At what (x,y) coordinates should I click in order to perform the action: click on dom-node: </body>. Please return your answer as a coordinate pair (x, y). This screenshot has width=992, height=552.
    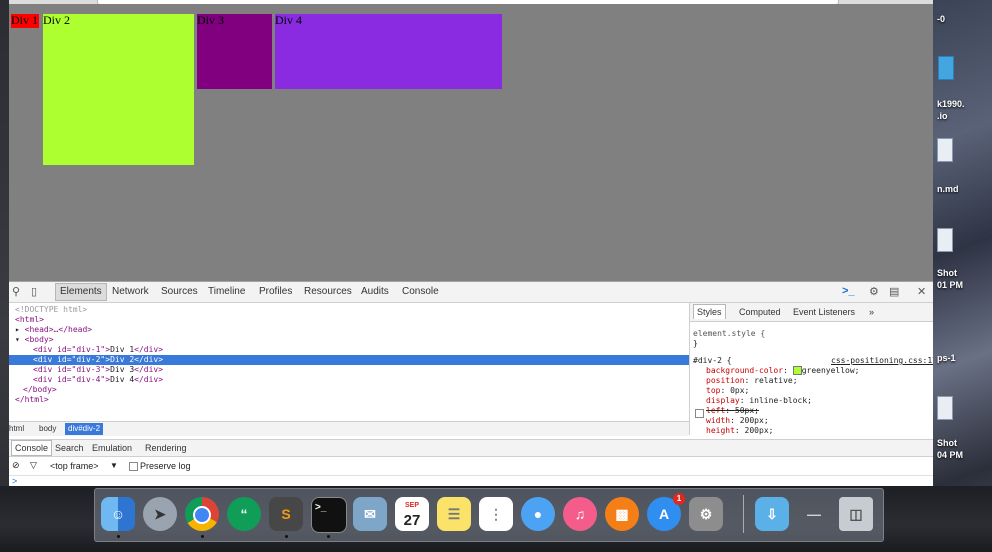
    Looking at the image, I should click on (363, 390).